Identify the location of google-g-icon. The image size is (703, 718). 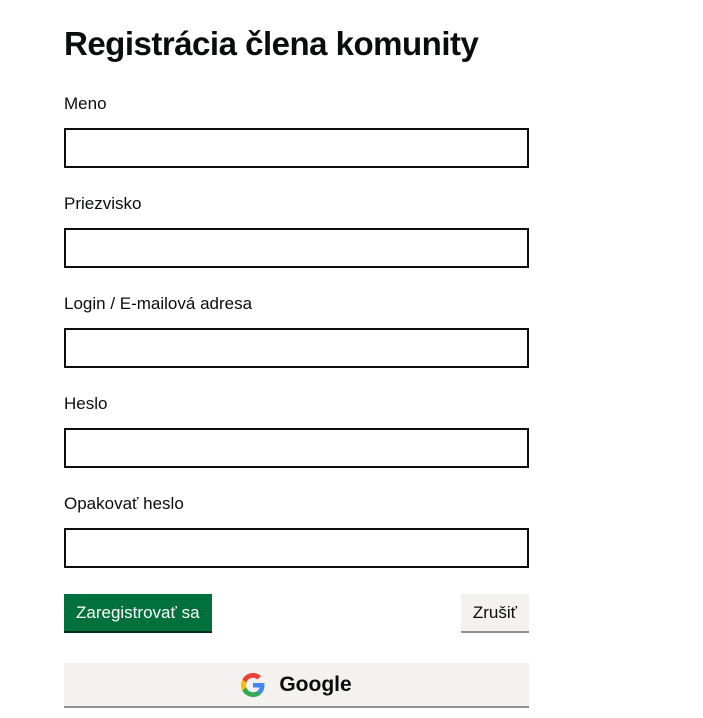
(253, 684).